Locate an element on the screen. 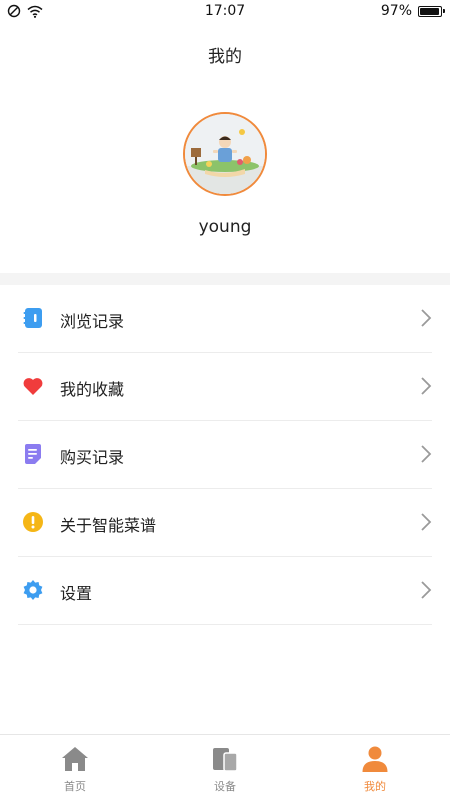  tab-devices: 设备 is located at coordinates (225, 768).